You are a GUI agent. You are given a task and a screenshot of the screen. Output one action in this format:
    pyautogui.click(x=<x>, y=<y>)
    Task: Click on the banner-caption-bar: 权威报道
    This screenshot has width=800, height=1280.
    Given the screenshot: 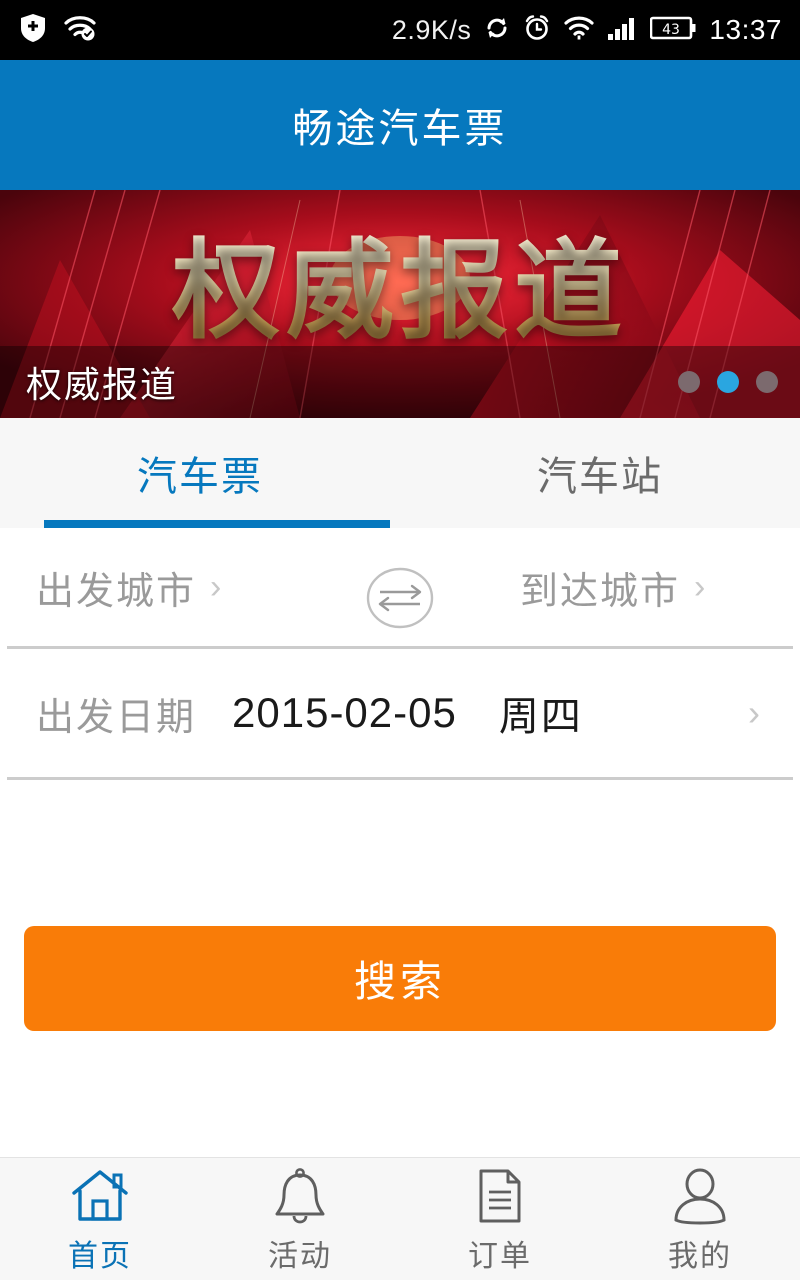 What is the action you would take?
    pyautogui.click(x=400, y=382)
    